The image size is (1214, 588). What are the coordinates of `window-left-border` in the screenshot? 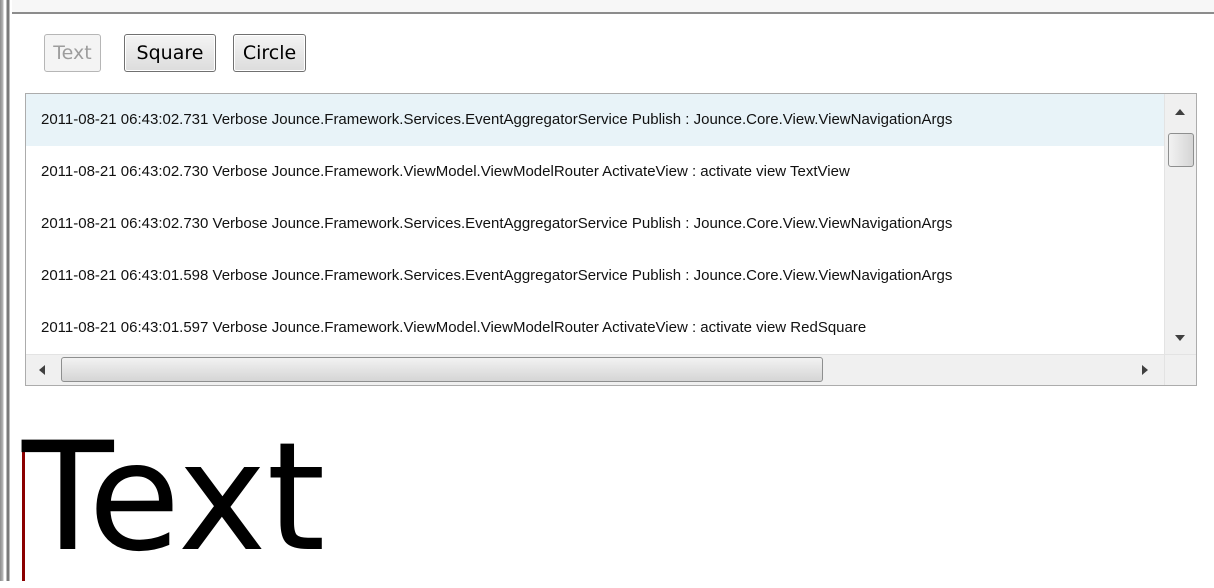 It's located at (6, 290).